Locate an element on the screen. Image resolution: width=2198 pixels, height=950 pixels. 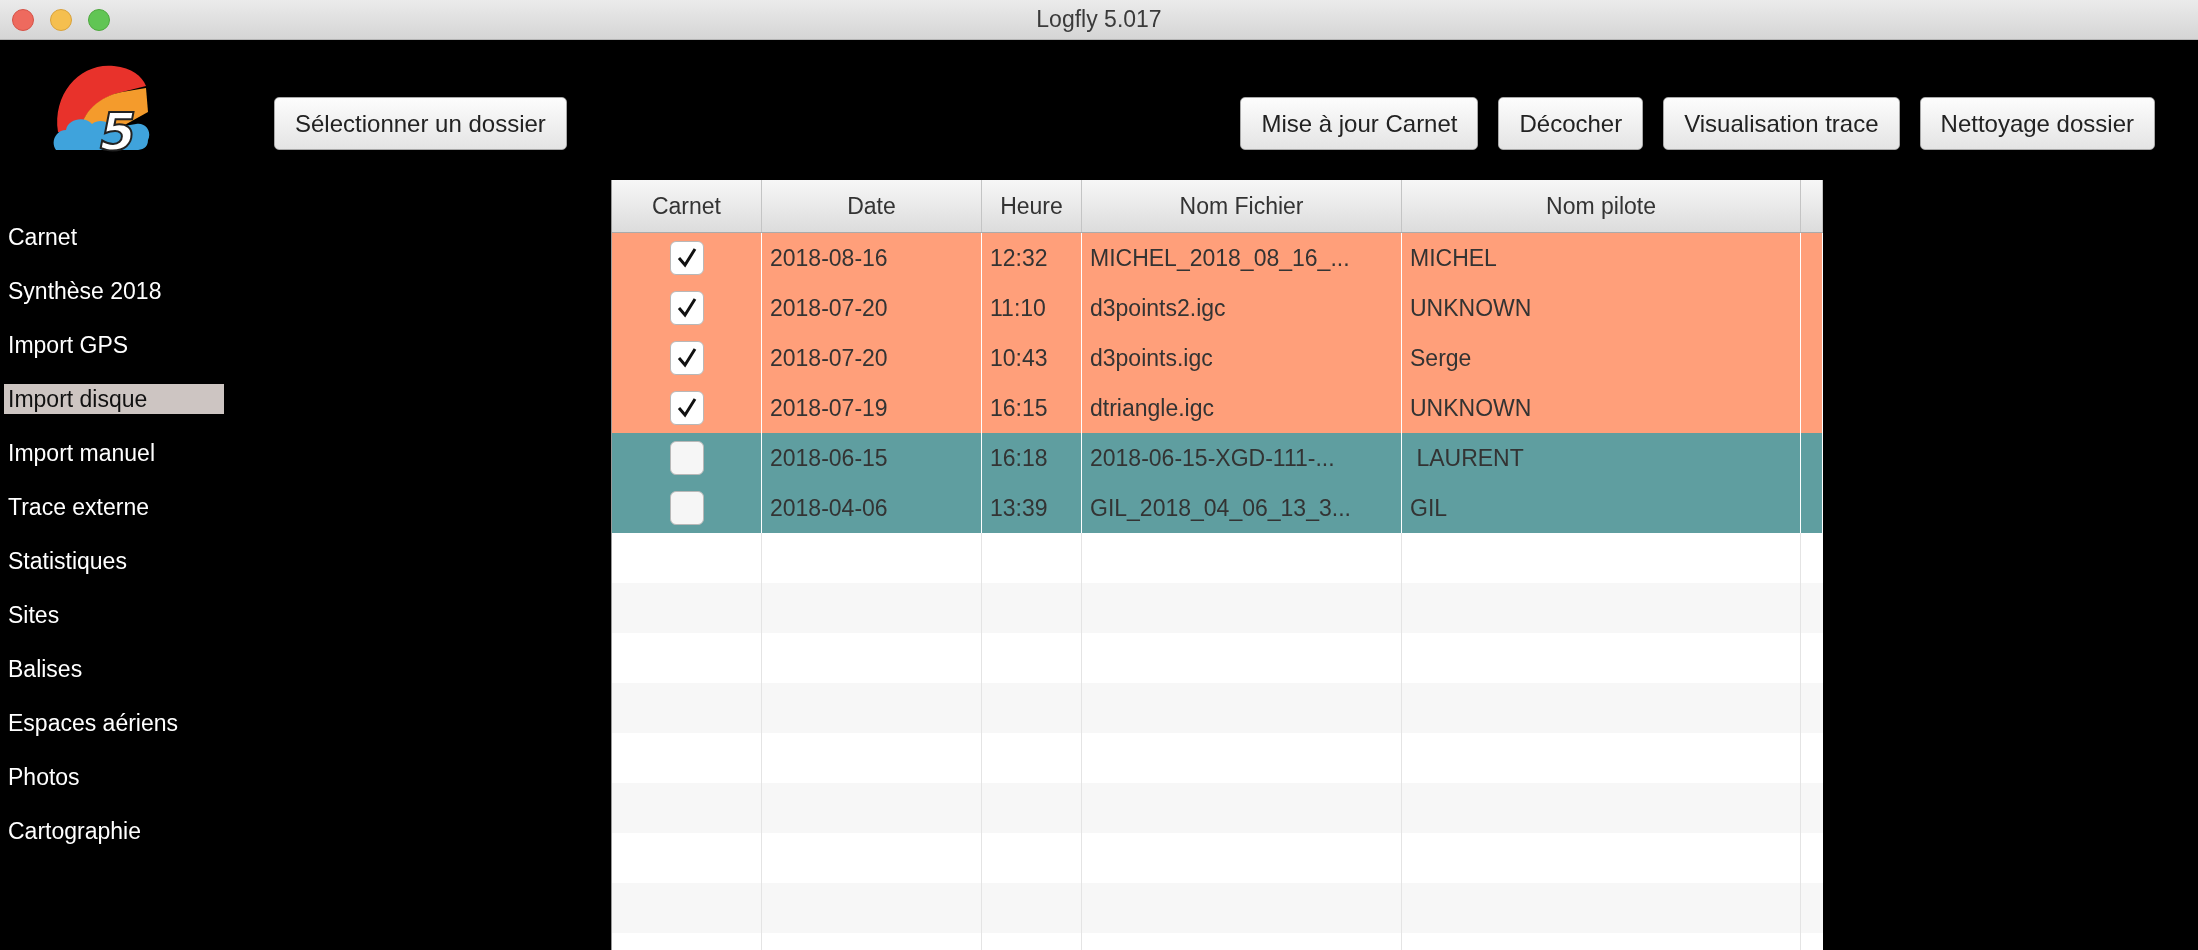
toolbar-button: Mise à jour Carnet is located at coordinates (1359, 123).